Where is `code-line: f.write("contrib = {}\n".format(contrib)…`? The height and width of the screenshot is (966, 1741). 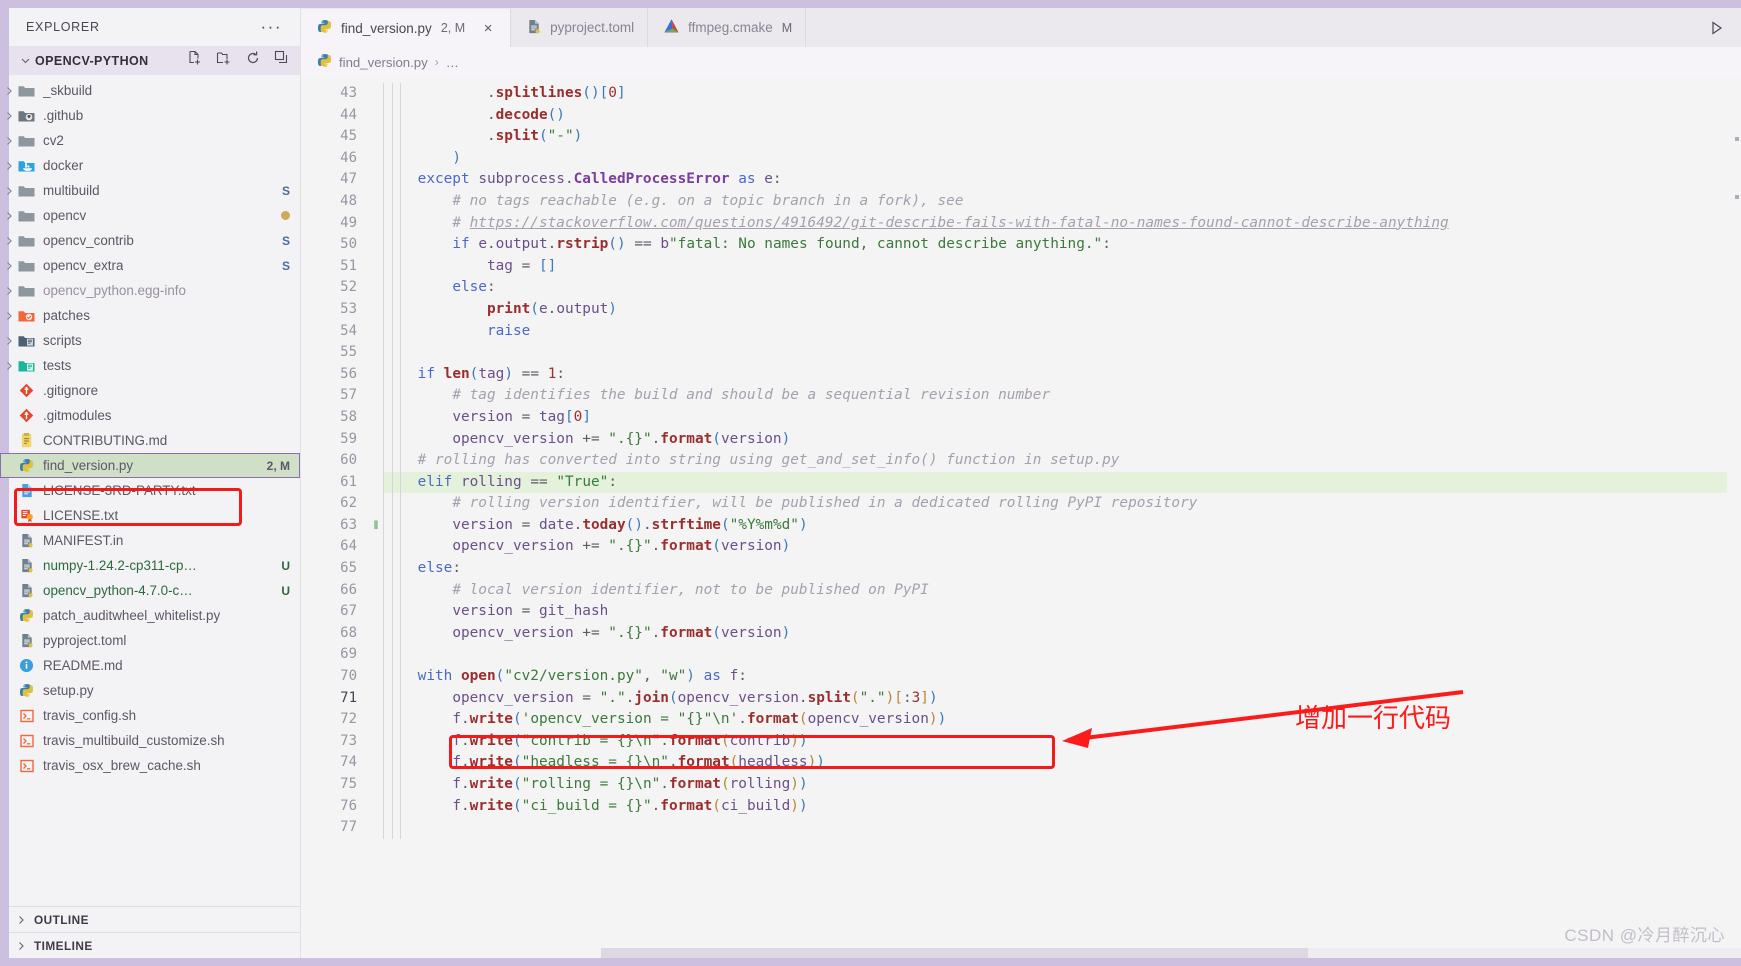 code-line: f.write("contrib = {}\n".format(contrib)… is located at coordinates (1062, 742).